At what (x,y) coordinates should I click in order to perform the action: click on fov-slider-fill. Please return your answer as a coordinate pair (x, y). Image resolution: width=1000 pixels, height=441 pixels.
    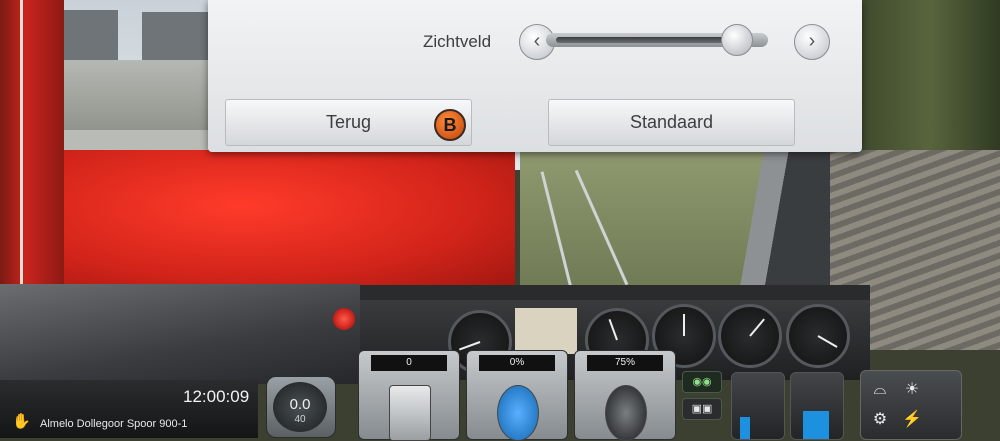
    Looking at the image, I should click on (646, 40).